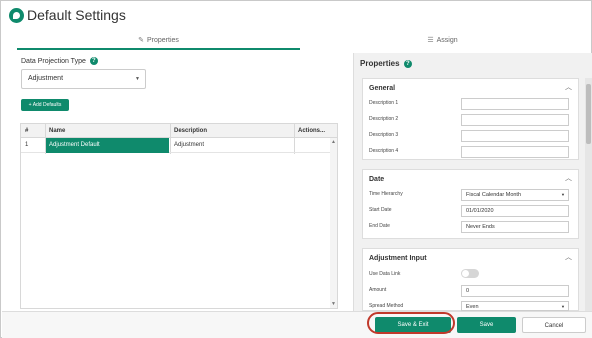  What do you see at coordinates (76, 15) in the screenshot?
I see `page-title: Default Settings` at bounding box center [76, 15].